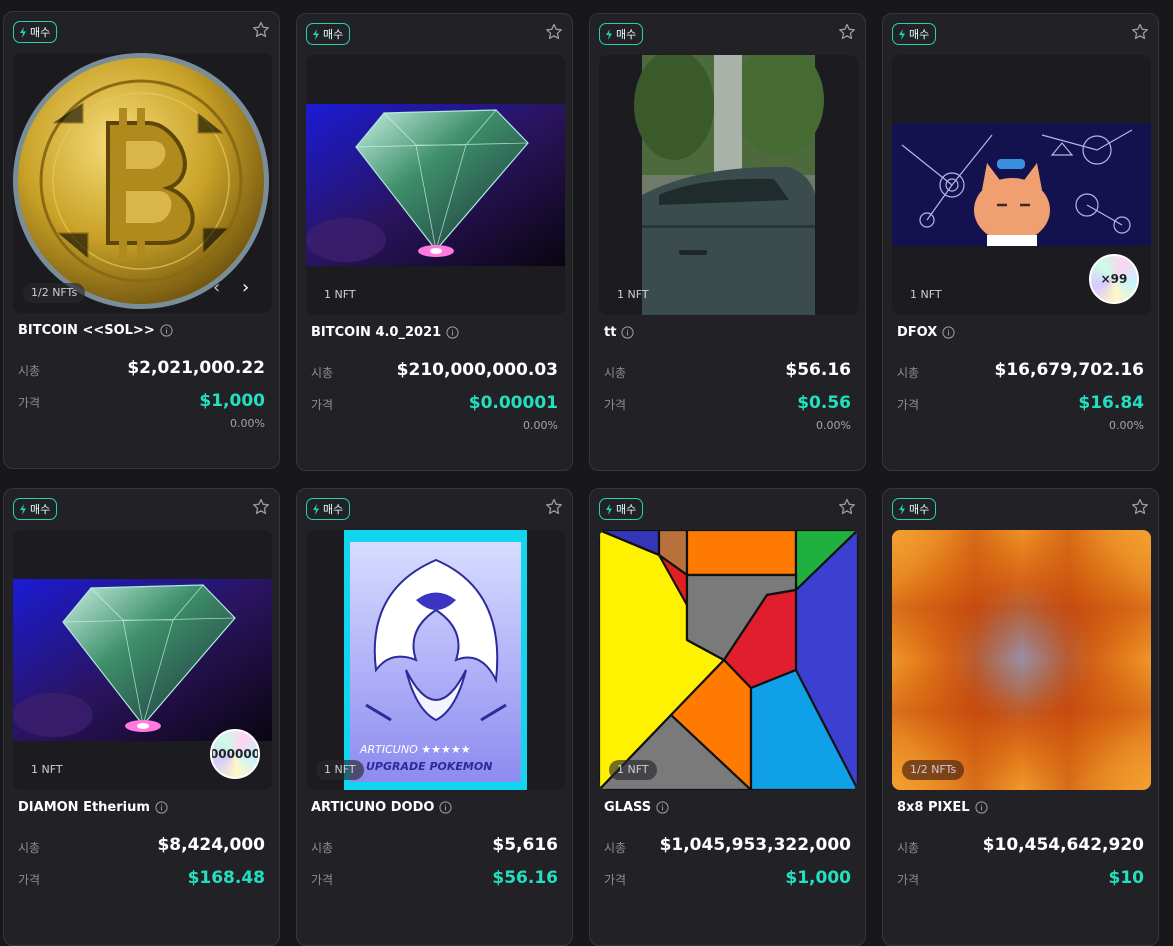  Describe the element at coordinates (211, 845) in the screenshot. I see `market-cap-value: $8,424,000` at that location.